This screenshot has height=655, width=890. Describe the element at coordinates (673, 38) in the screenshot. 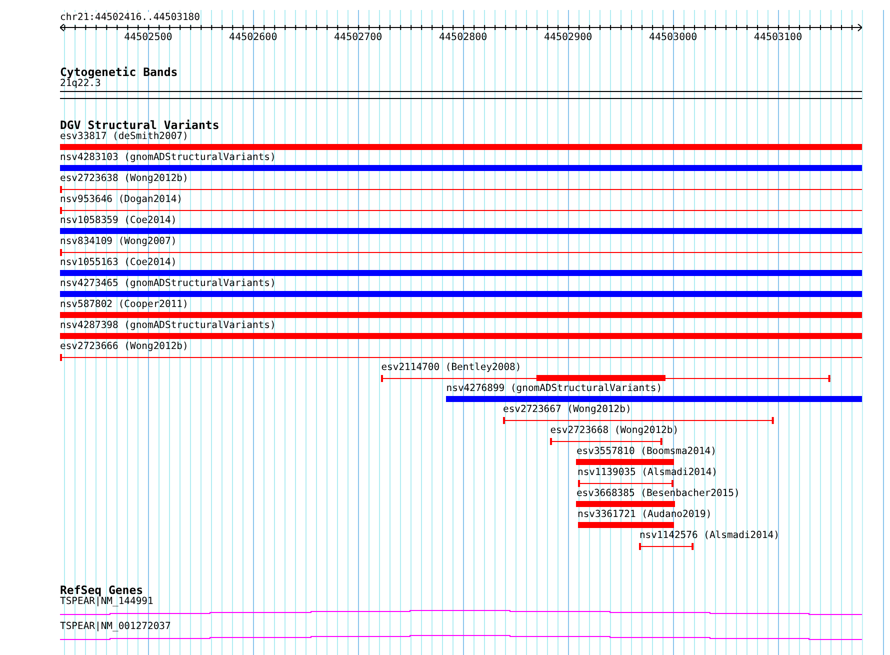

I see `tick-label: 44503000` at that location.